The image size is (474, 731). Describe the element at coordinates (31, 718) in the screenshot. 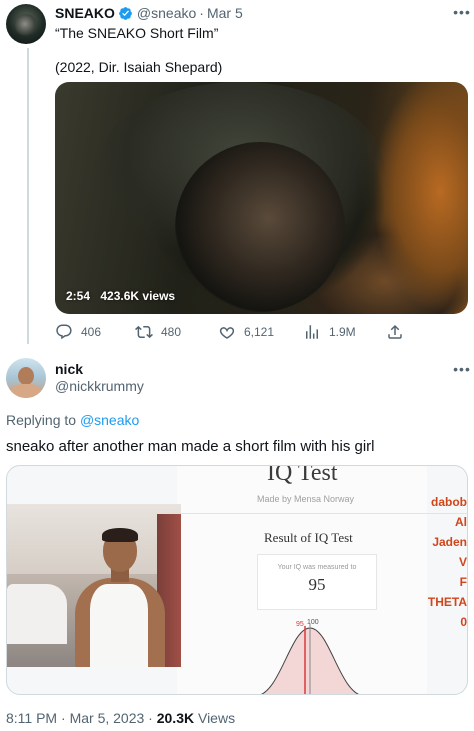

I see `tweet-time: 8:11 PM` at that location.